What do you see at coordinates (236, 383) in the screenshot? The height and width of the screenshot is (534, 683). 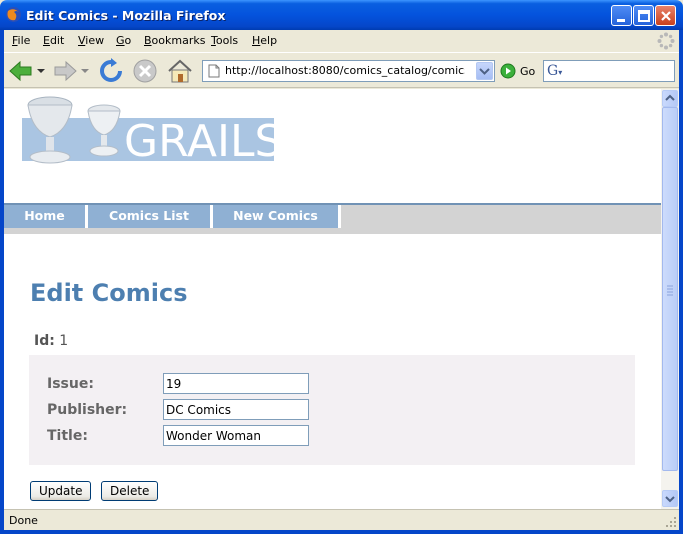 I see `issue-input` at bounding box center [236, 383].